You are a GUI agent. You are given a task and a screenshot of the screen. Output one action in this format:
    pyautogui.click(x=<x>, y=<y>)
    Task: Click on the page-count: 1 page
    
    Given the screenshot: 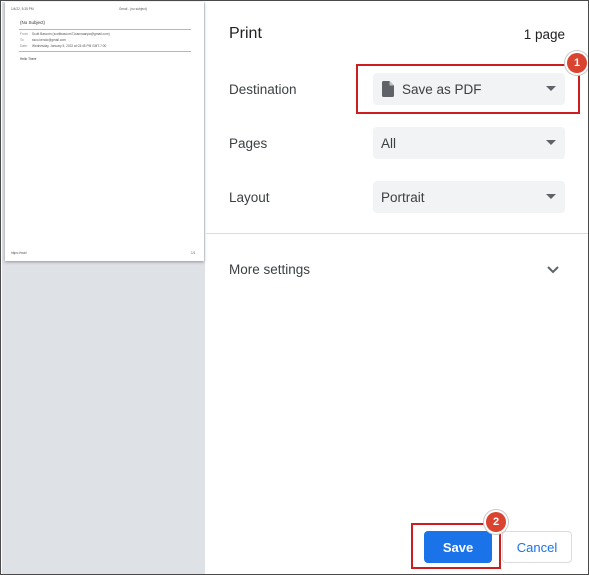 What is the action you would take?
    pyautogui.click(x=544, y=34)
    